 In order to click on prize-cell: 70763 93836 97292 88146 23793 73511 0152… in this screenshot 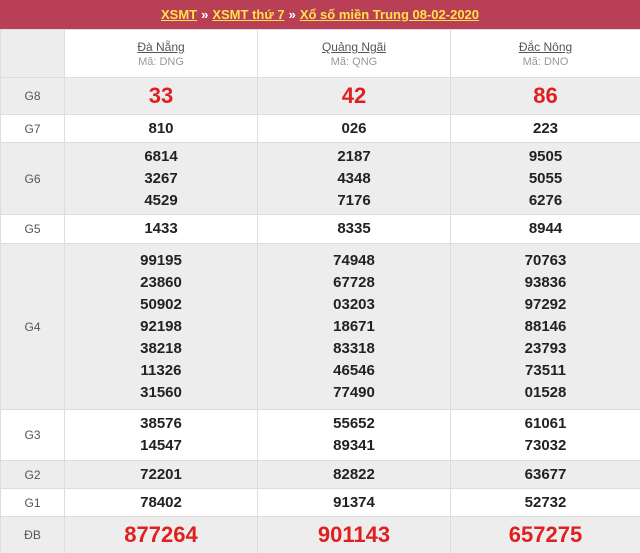, I will do `click(545, 326)`.